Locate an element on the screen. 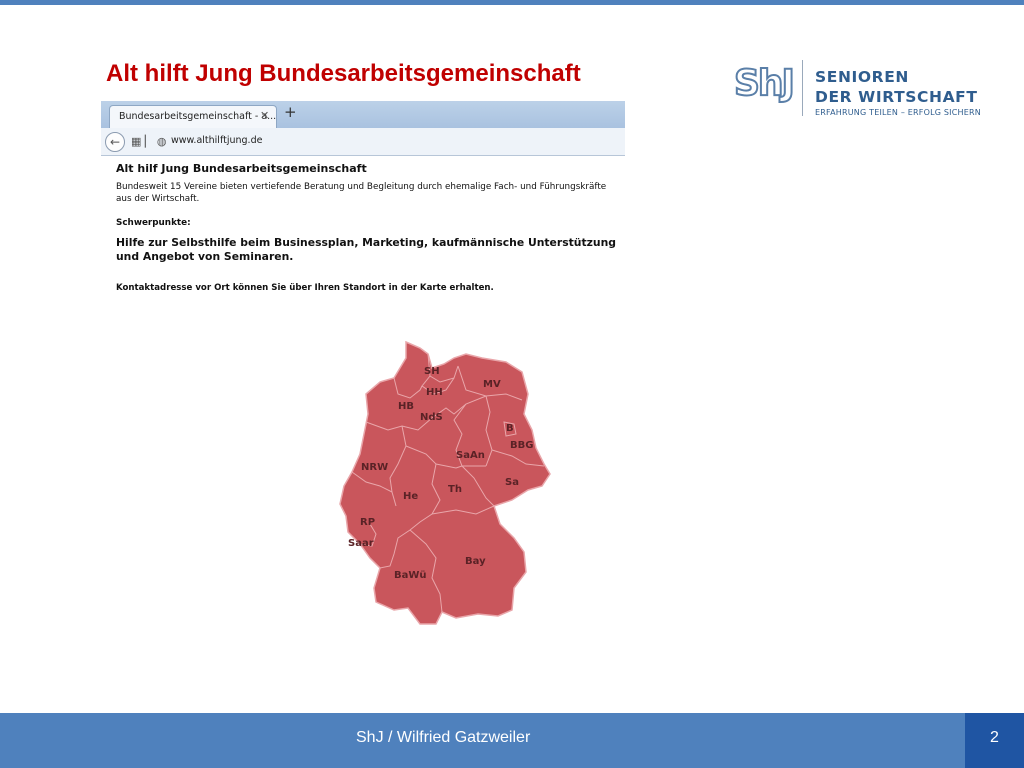  logo-line2: DER WIRTSCHAFT is located at coordinates (896, 97).